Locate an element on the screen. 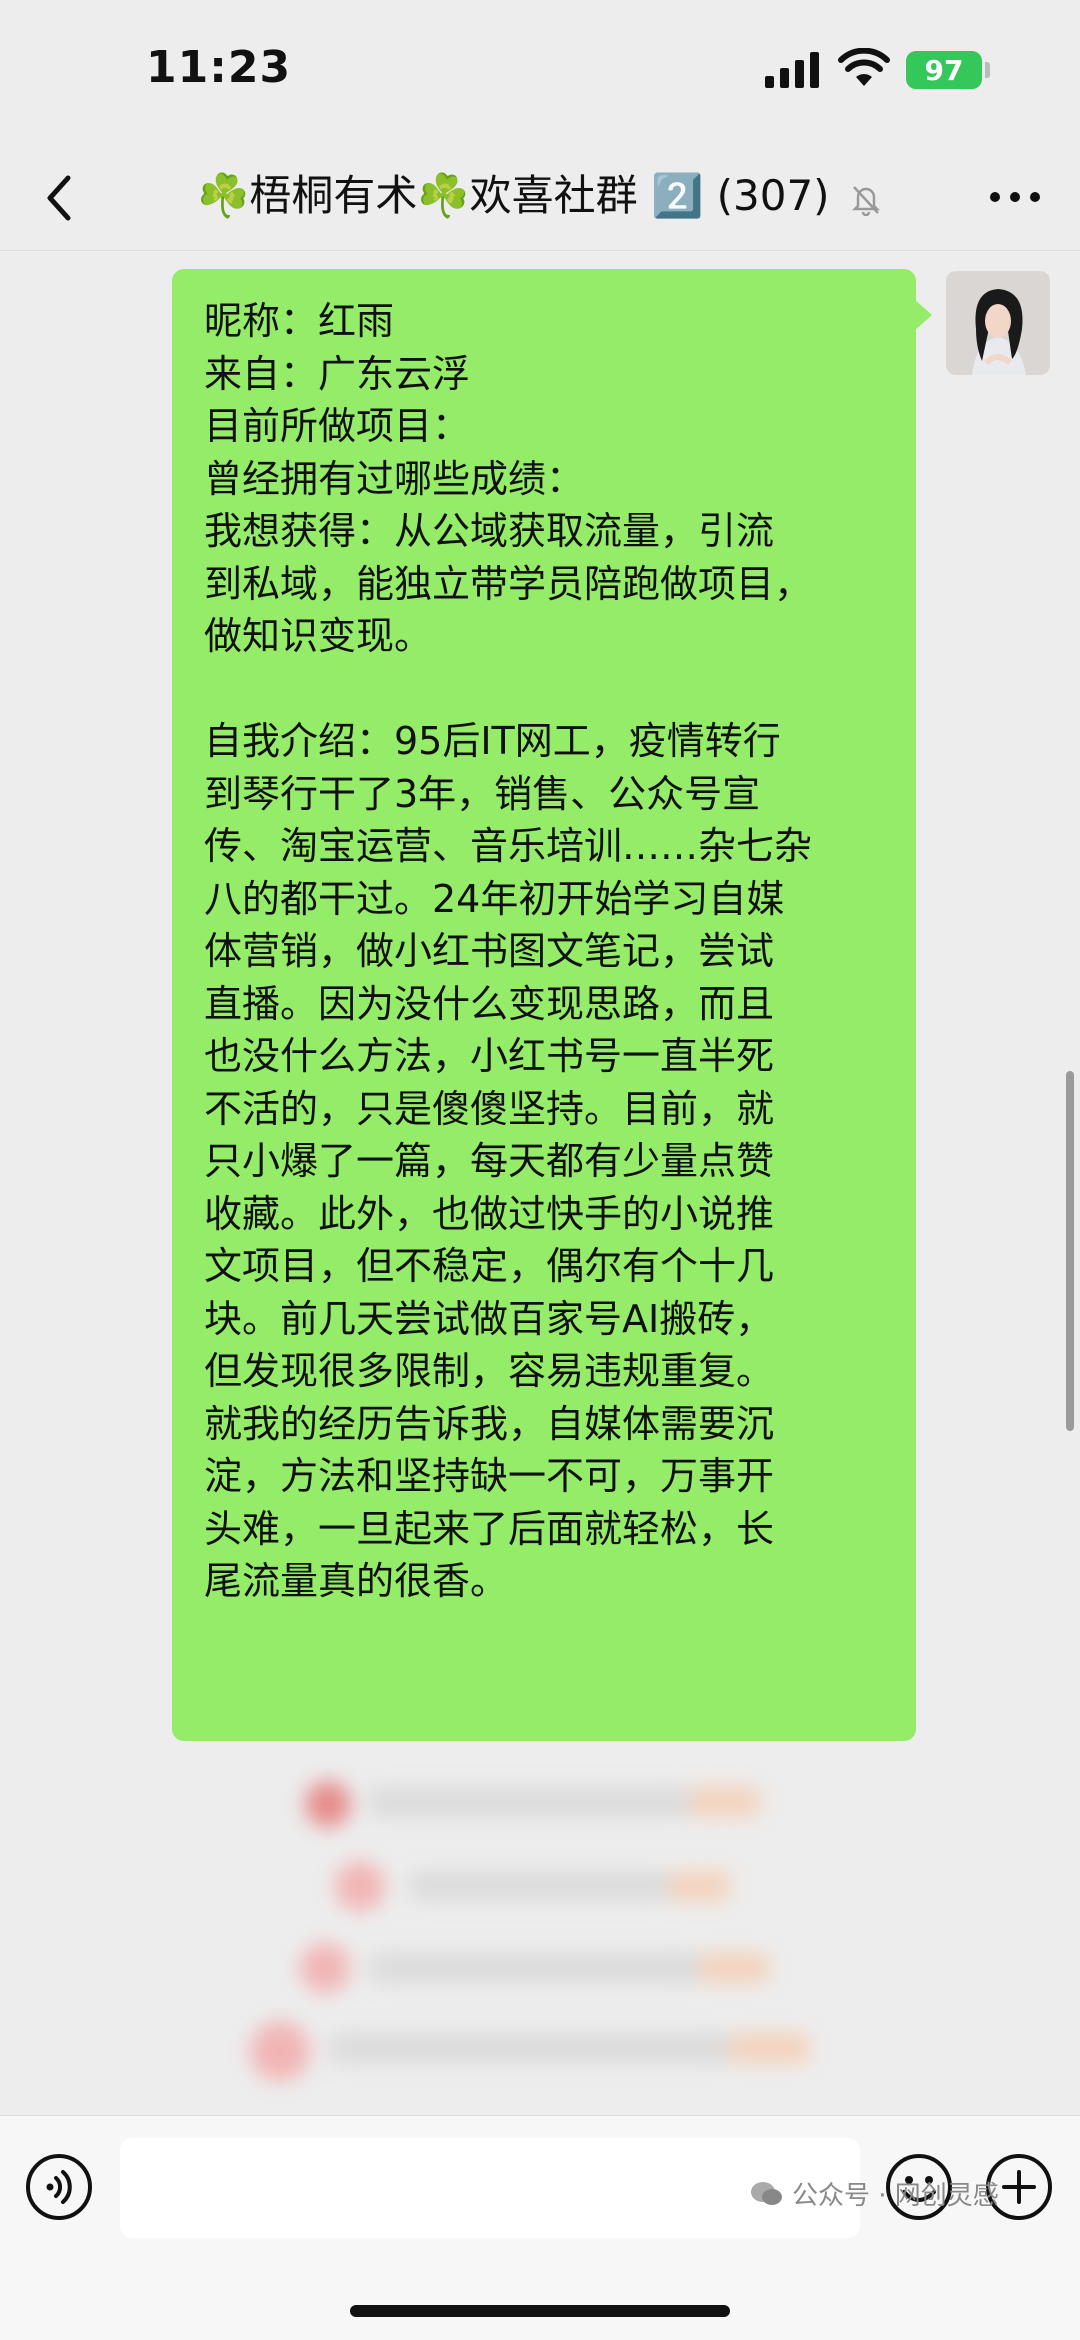 This screenshot has height=2340, width=1080. message-line: 尾流量真的很香。 is located at coordinates (356, 1581).